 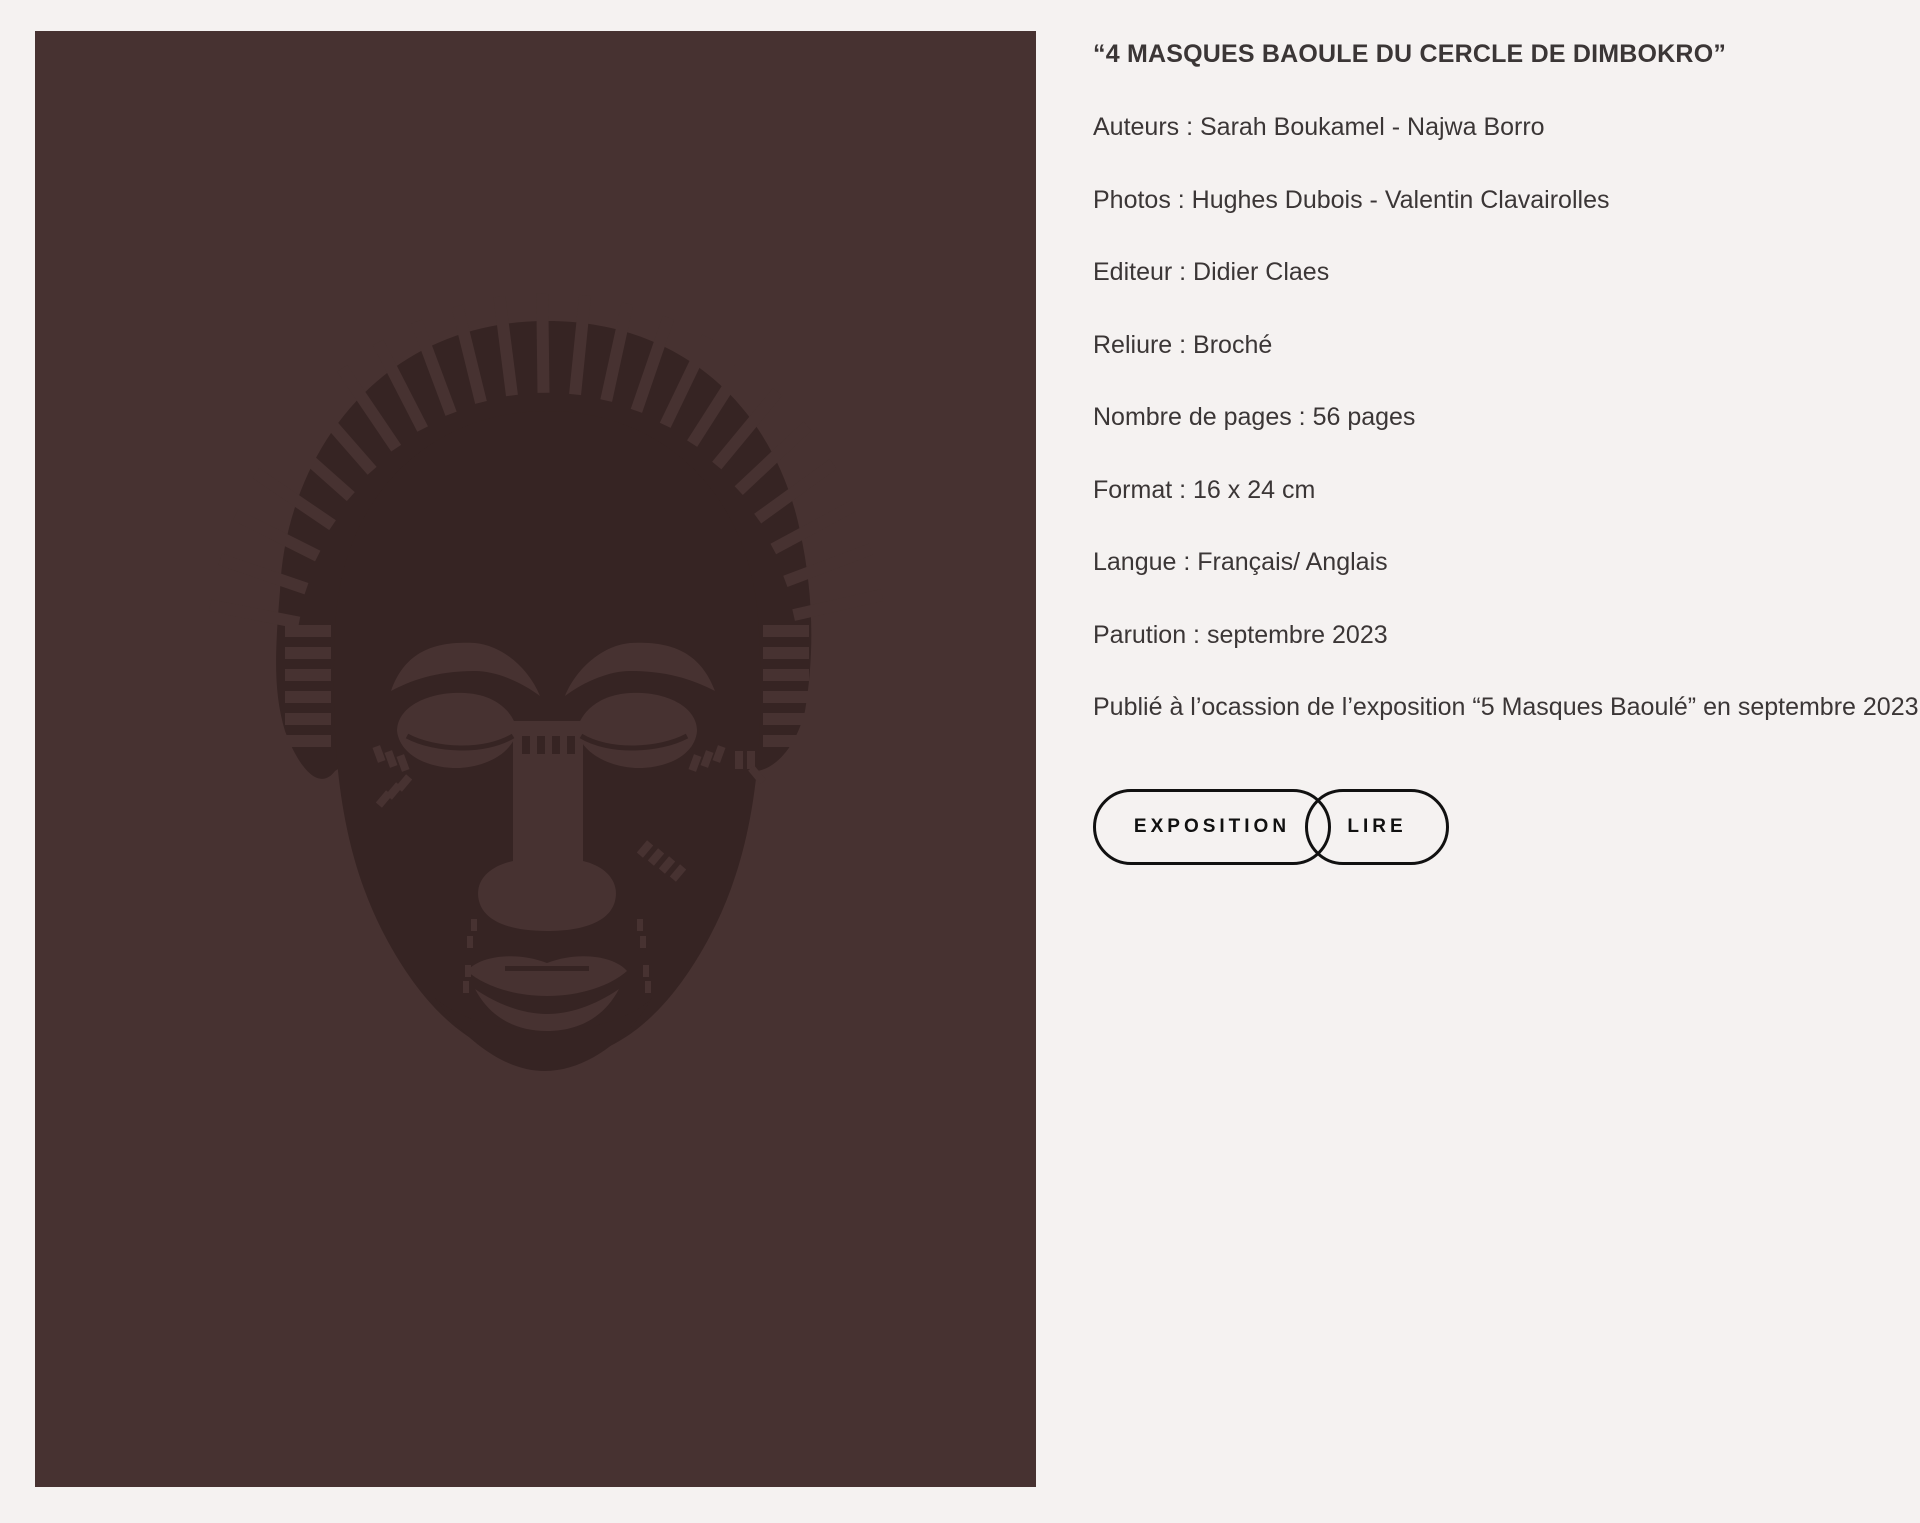 What do you see at coordinates (1377, 827) in the screenshot?
I see `lire-button: LIRE` at bounding box center [1377, 827].